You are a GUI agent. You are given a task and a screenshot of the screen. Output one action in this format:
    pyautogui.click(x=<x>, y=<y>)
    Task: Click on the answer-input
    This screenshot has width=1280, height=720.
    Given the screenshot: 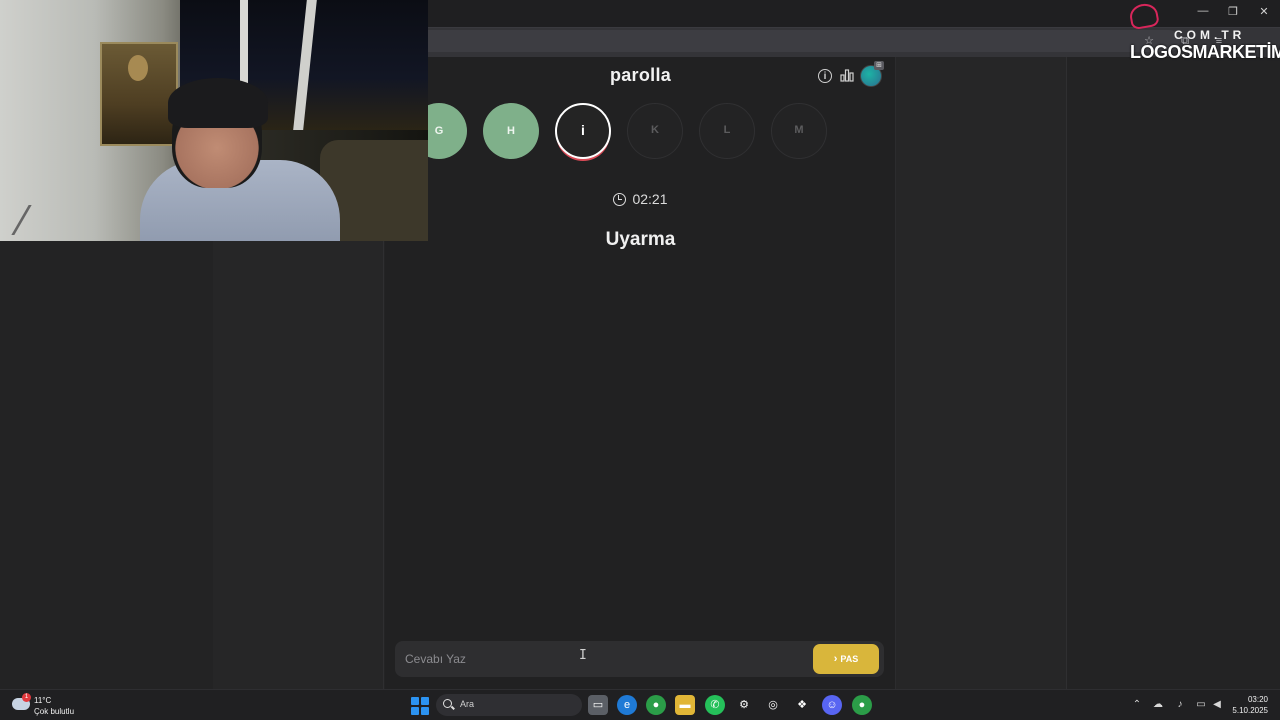 What is the action you would take?
    pyautogui.click(x=595, y=659)
    